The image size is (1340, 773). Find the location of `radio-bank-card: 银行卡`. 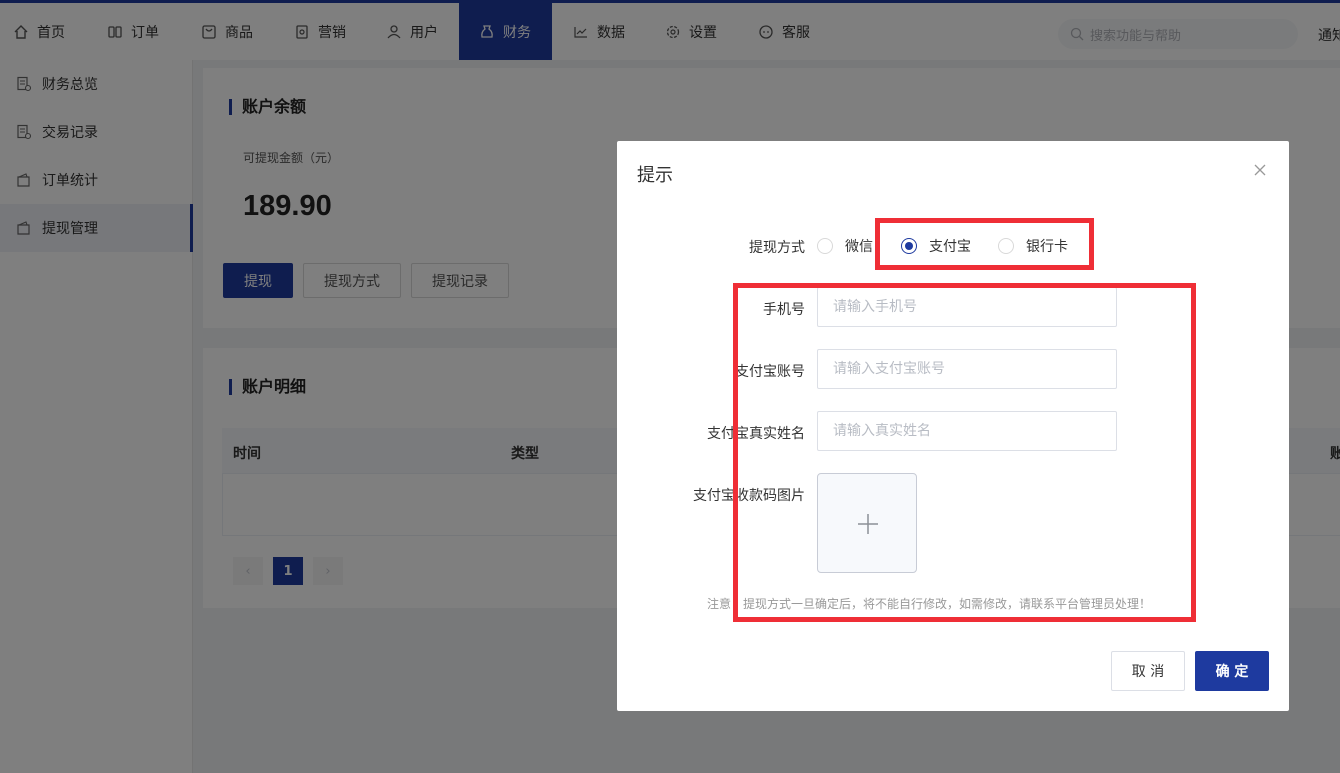

radio-bank-card: 银行卡 is located at coordinates (1033, 246).